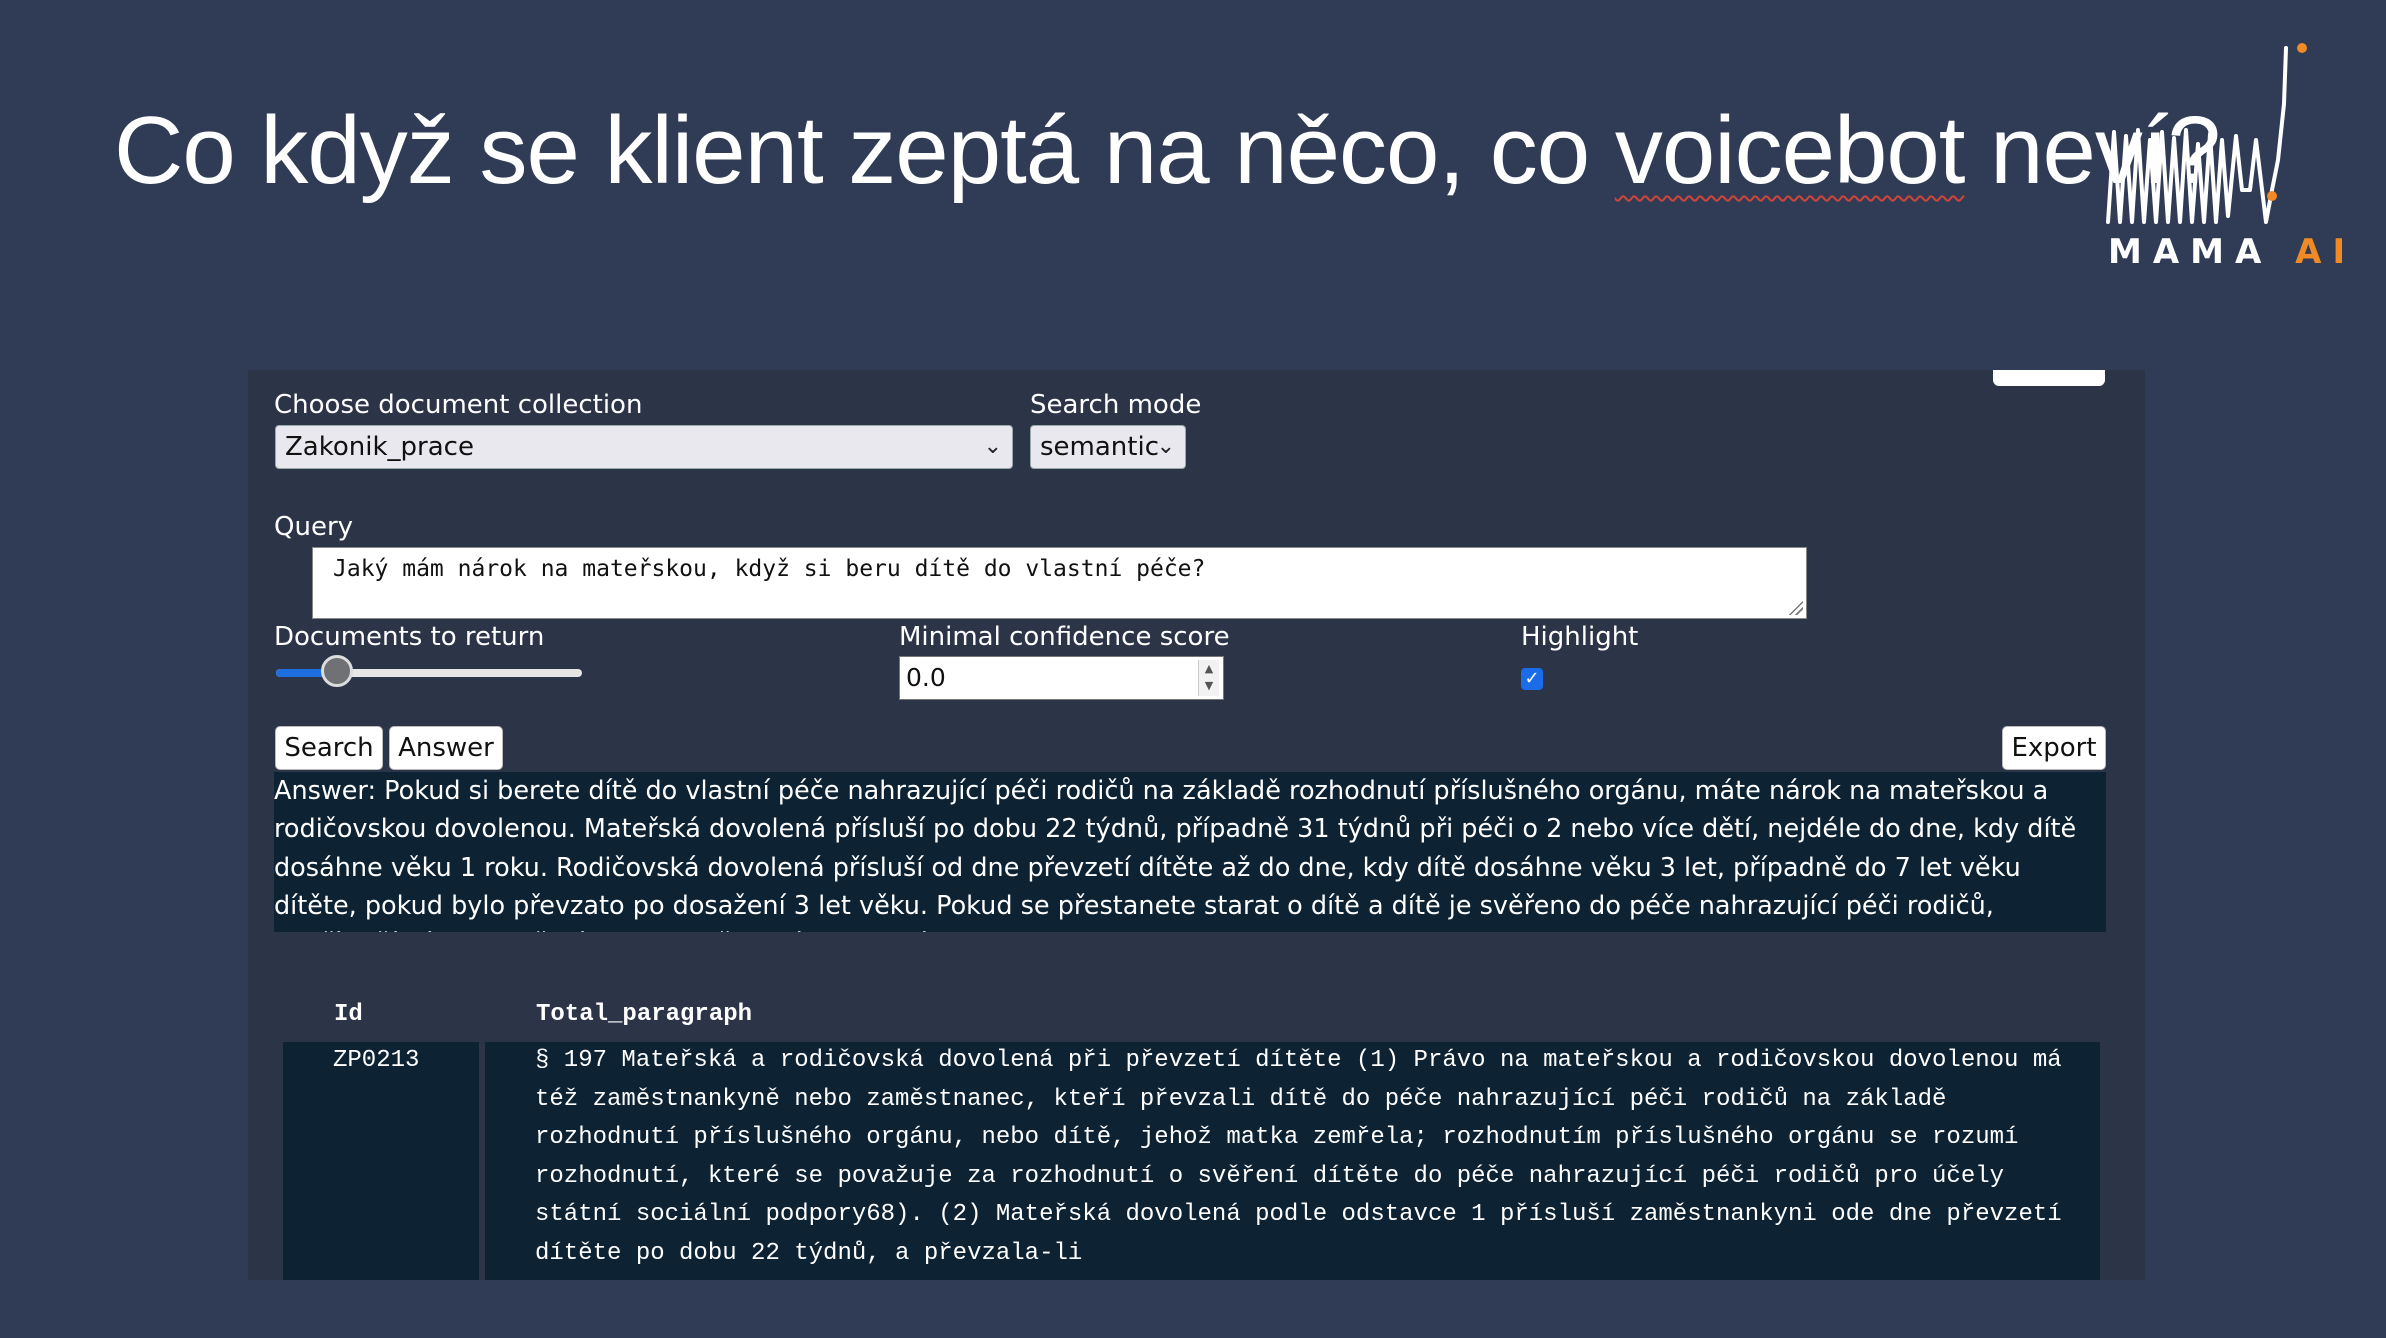 This screenshot has width=2386, height=1338. What do you see at coordinates (1099, 447) in the screenshot?
I see `search-mode-value: semantic` at bounding box center [1099, 447].